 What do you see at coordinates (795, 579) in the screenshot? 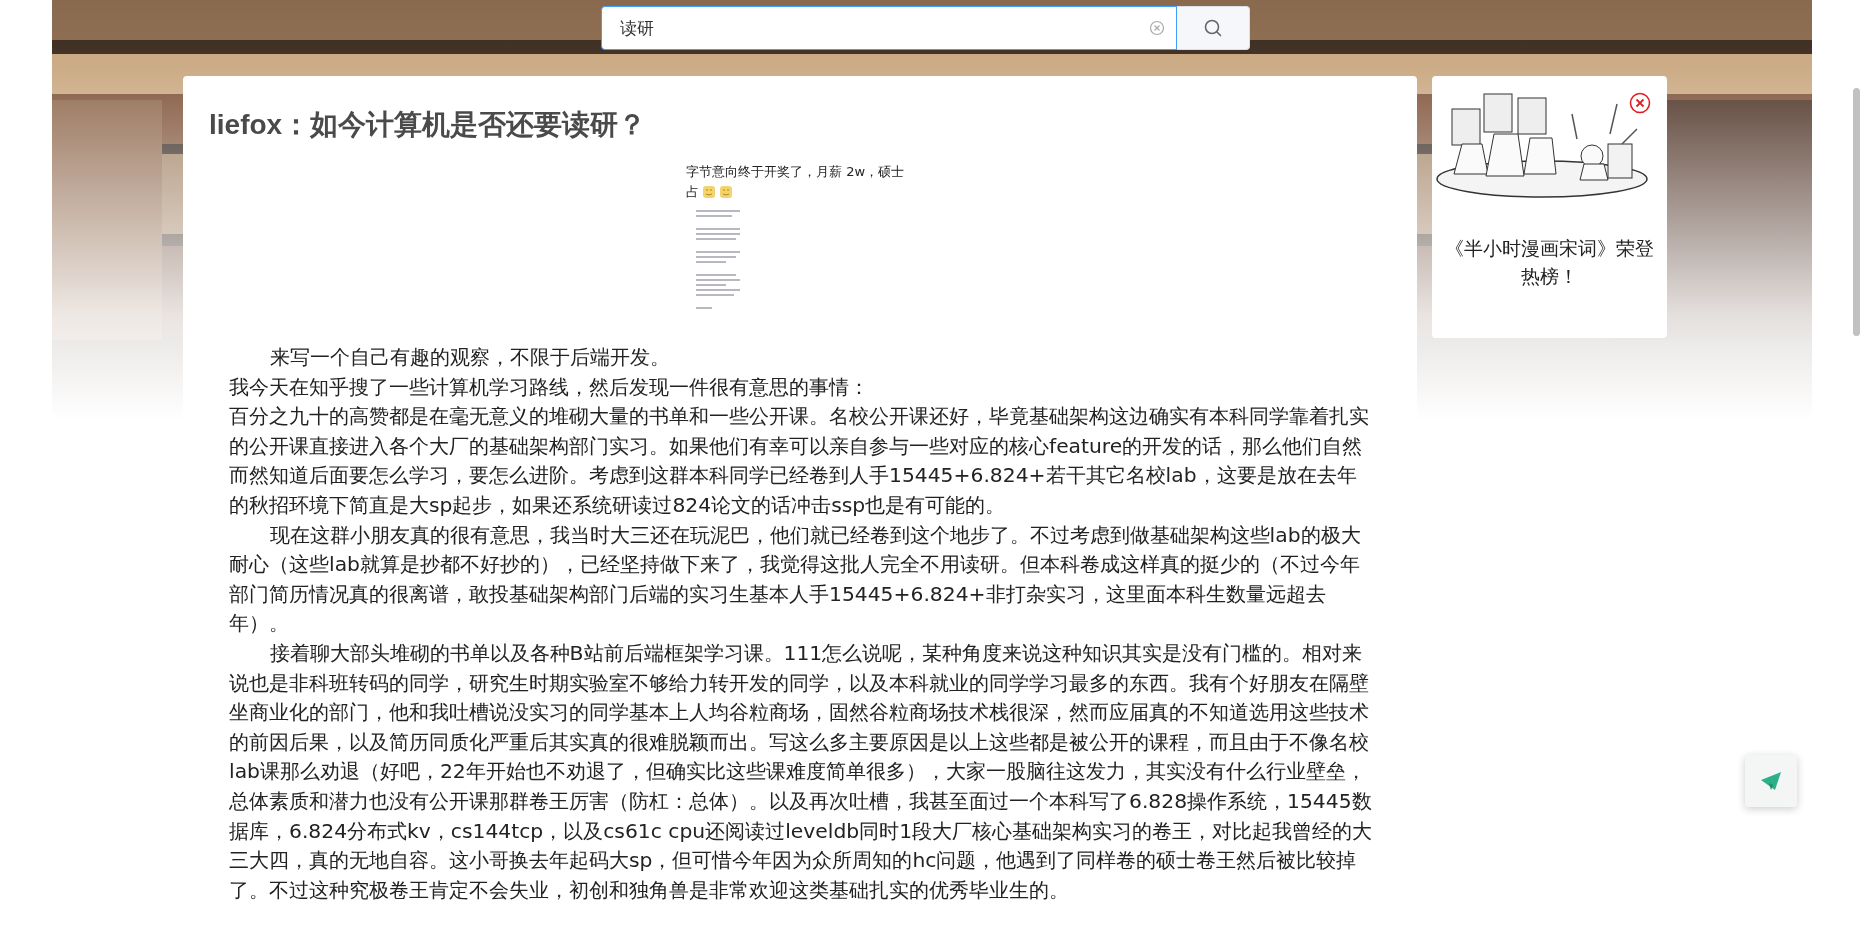
I see `article-paragraph: 现在这群小朋友真的很有意思，我当时大三还在玩泥巴，他们就已经卷到这个地步了。不过考虑到做基础架构这些lab的极大耐心（这些lab就算是抄都不好抄的），已经坚持做下来了，我觉得这批人完全不用读研。但本科卷成这样真的挺少的（不过今年部门简历情况真的很离谱，敢投基础架构部门后端的实习生基本人手15445+6.824+非打杂实习，这里面本科生数量远超去年）。` at bounding box center [795, 579].